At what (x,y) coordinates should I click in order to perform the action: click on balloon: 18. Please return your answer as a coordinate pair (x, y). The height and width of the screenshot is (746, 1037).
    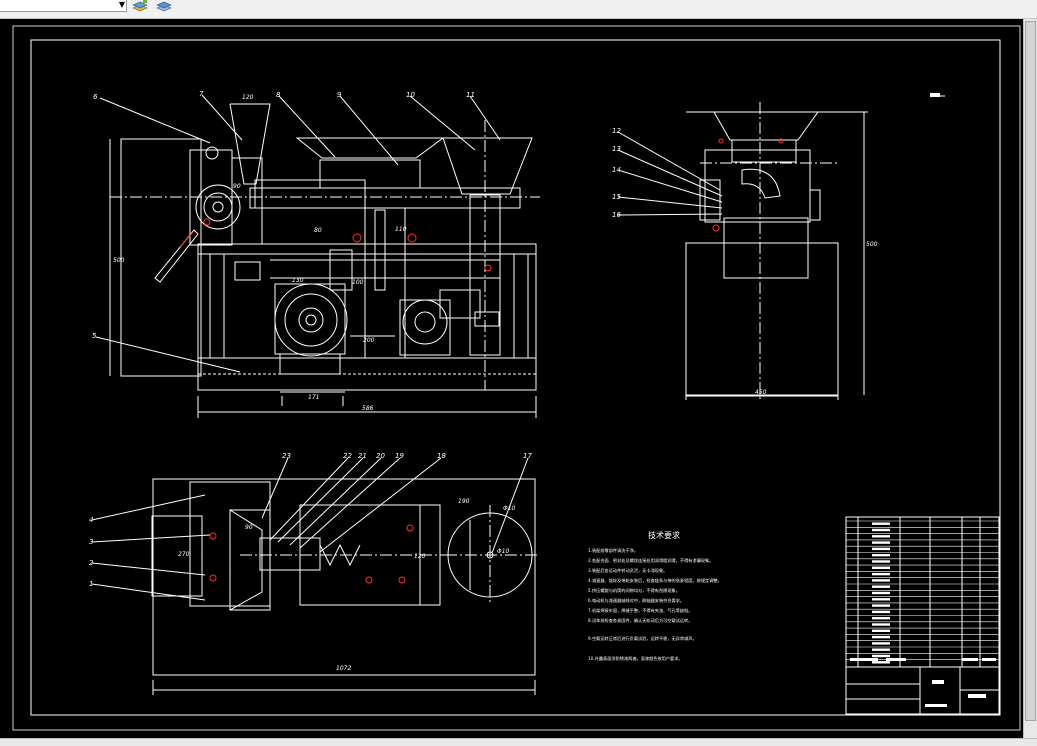
    Looking at the image, I should click on (441, 456).